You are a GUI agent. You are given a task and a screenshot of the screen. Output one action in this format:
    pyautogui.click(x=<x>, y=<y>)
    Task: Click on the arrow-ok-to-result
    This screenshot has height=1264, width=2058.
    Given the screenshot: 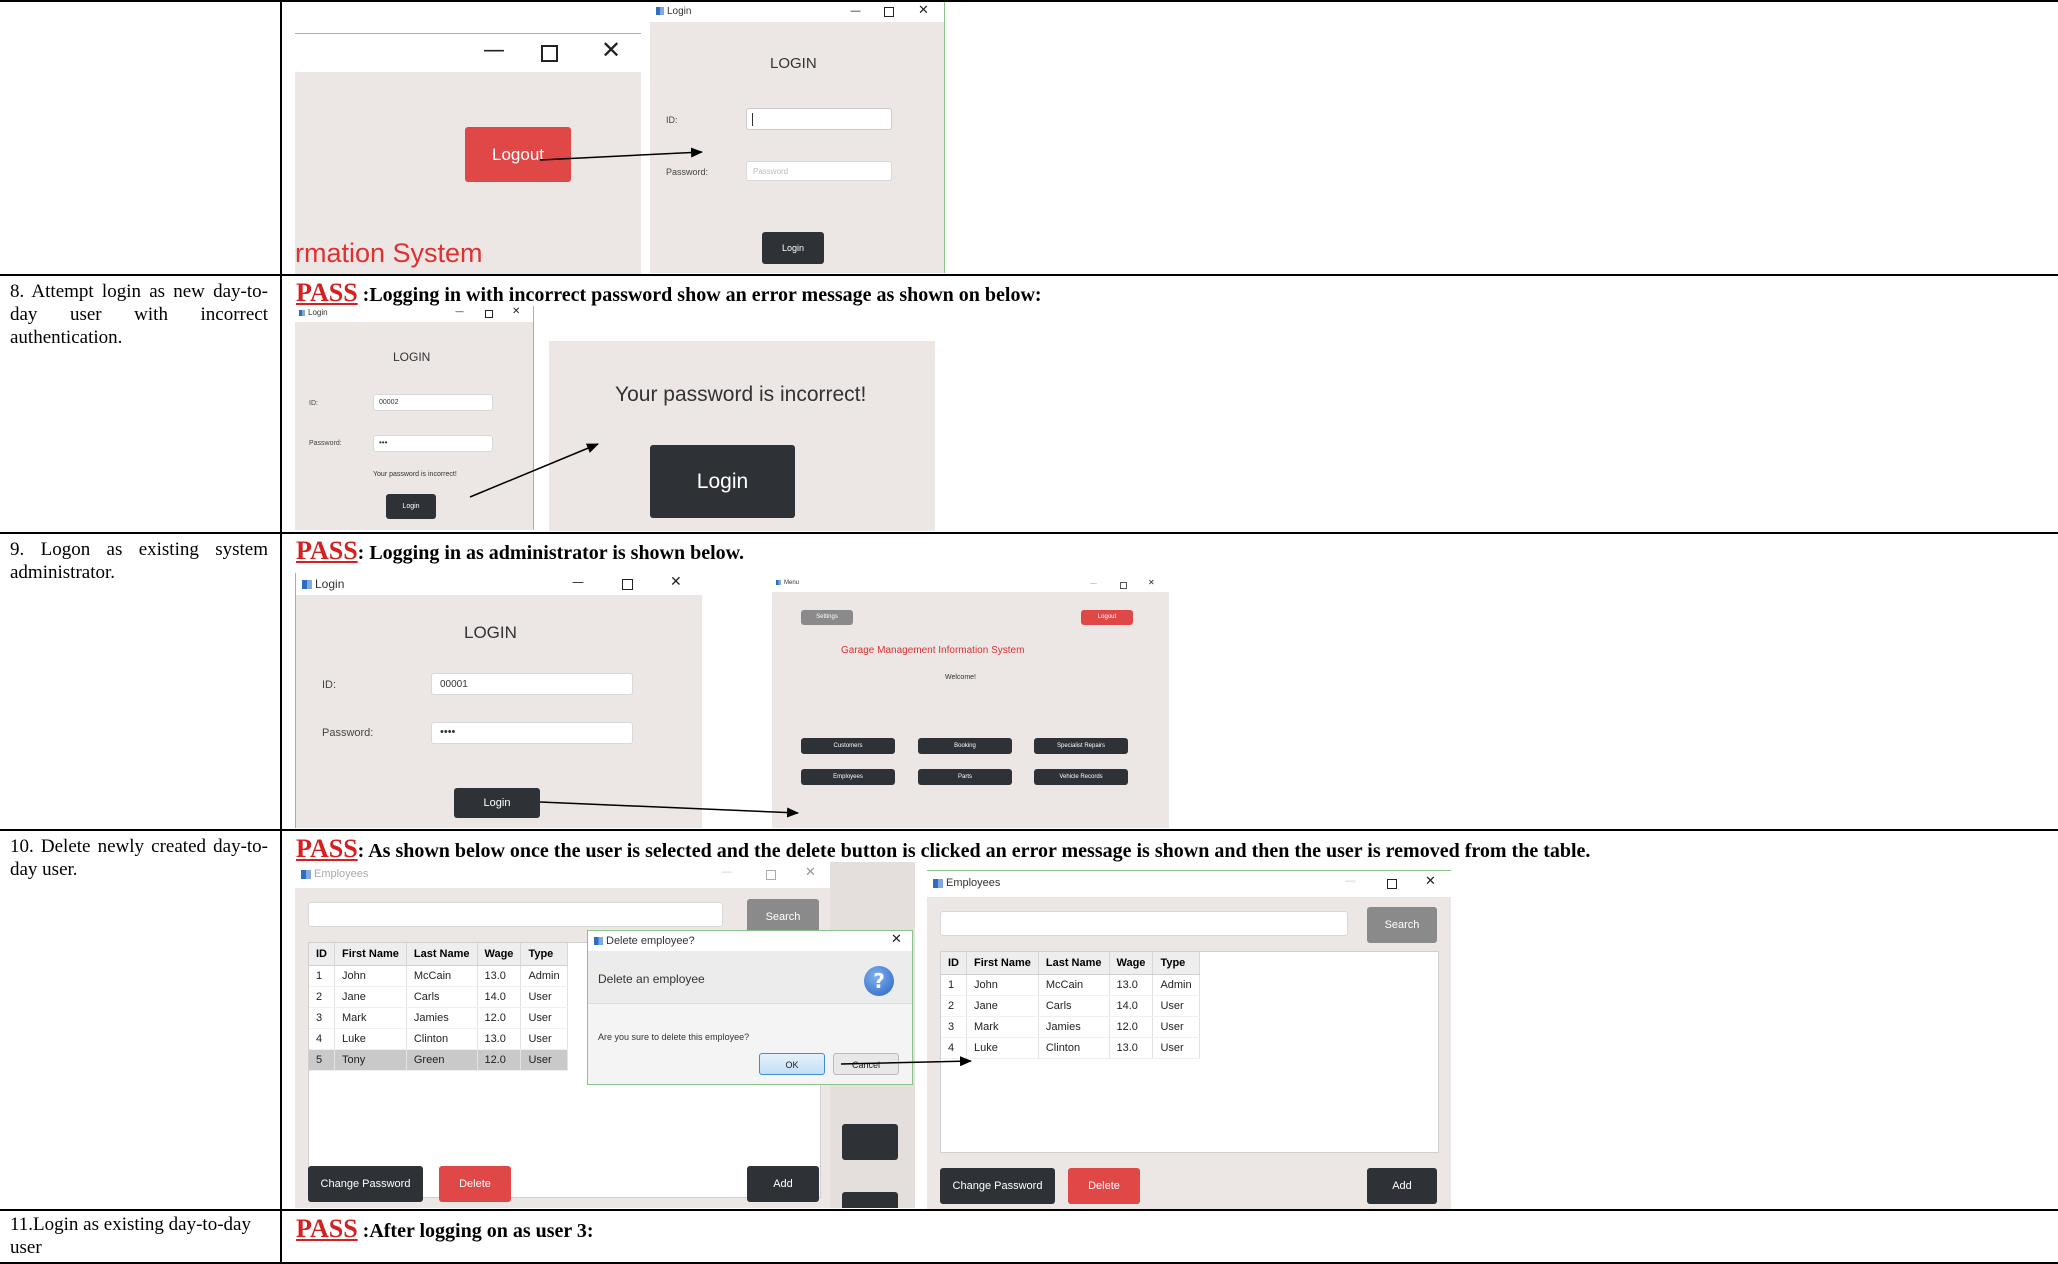 What is the action you would take?
    pyautogui.click(x=906, y=1061)
    